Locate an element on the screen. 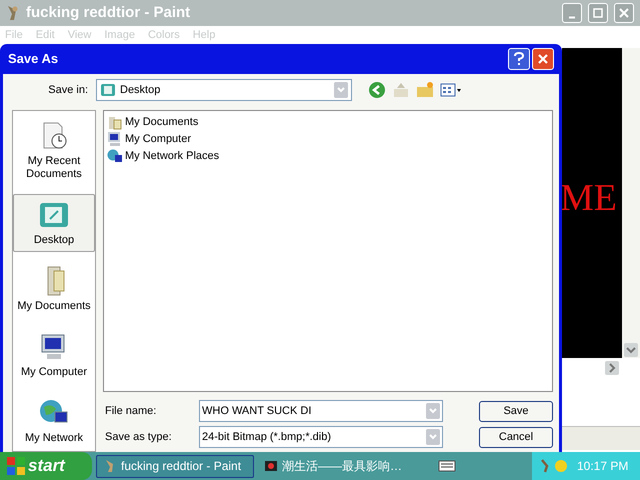 This screenshot has height=480, width=640. places-item: My Computer is located at coordinates (54, 355).